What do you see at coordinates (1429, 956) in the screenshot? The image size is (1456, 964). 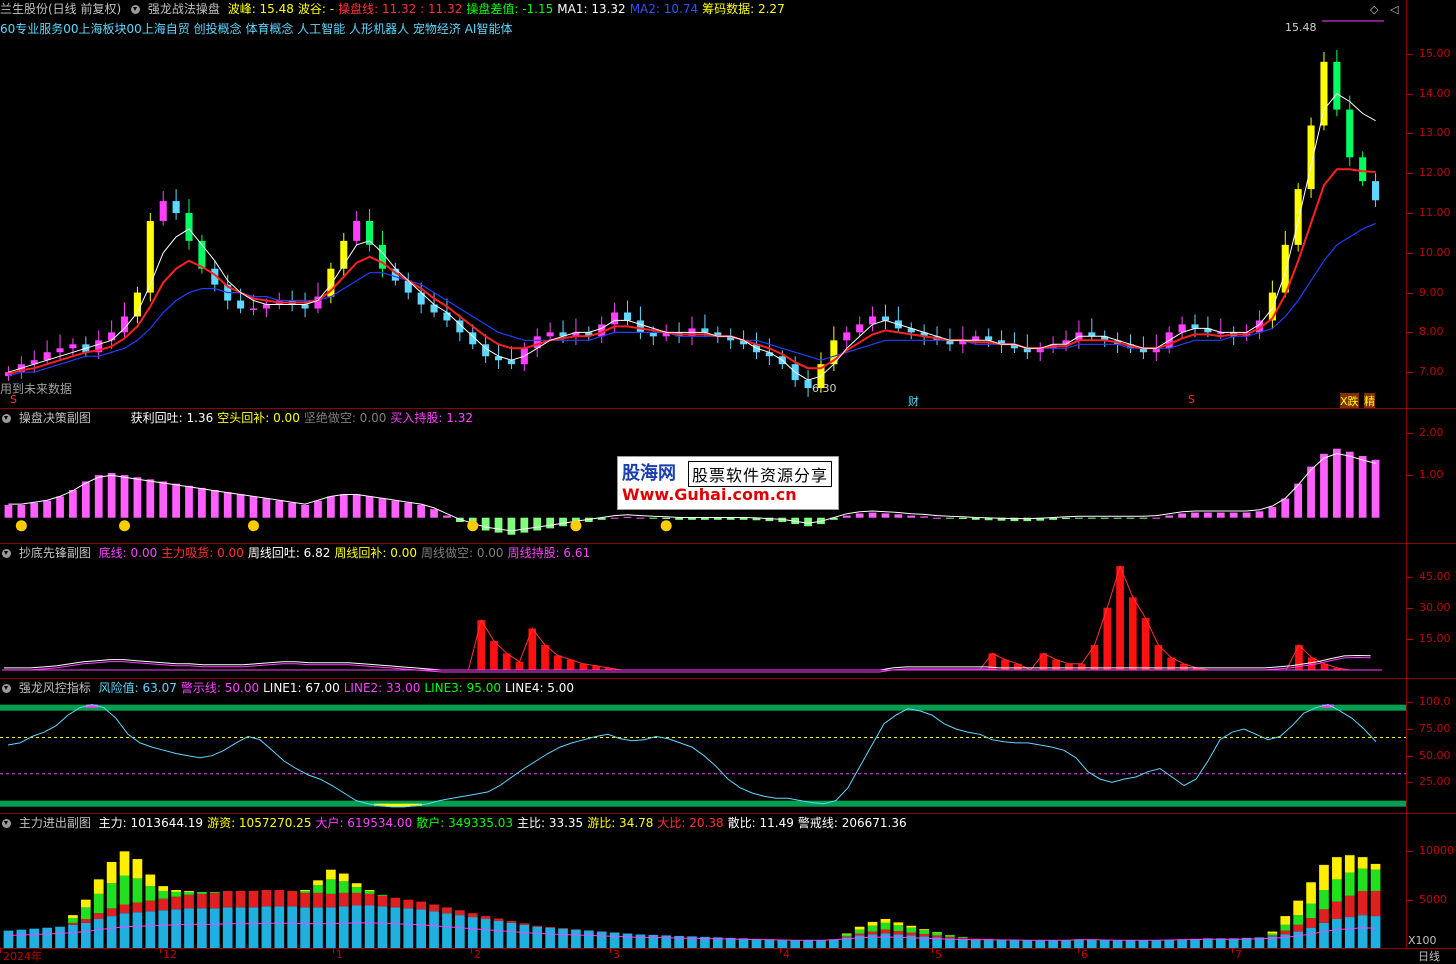 I see `period-label: 日线` at bounding box center [1429, 956].